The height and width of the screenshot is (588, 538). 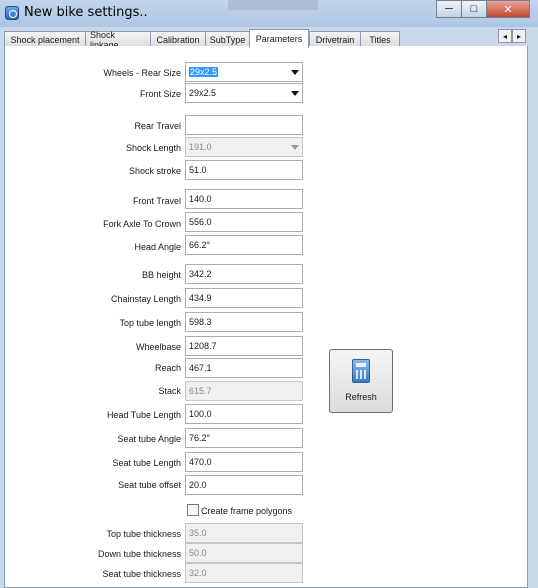 I want to click on window-controls: ─ □ ✕, so click(x=483, y=9).